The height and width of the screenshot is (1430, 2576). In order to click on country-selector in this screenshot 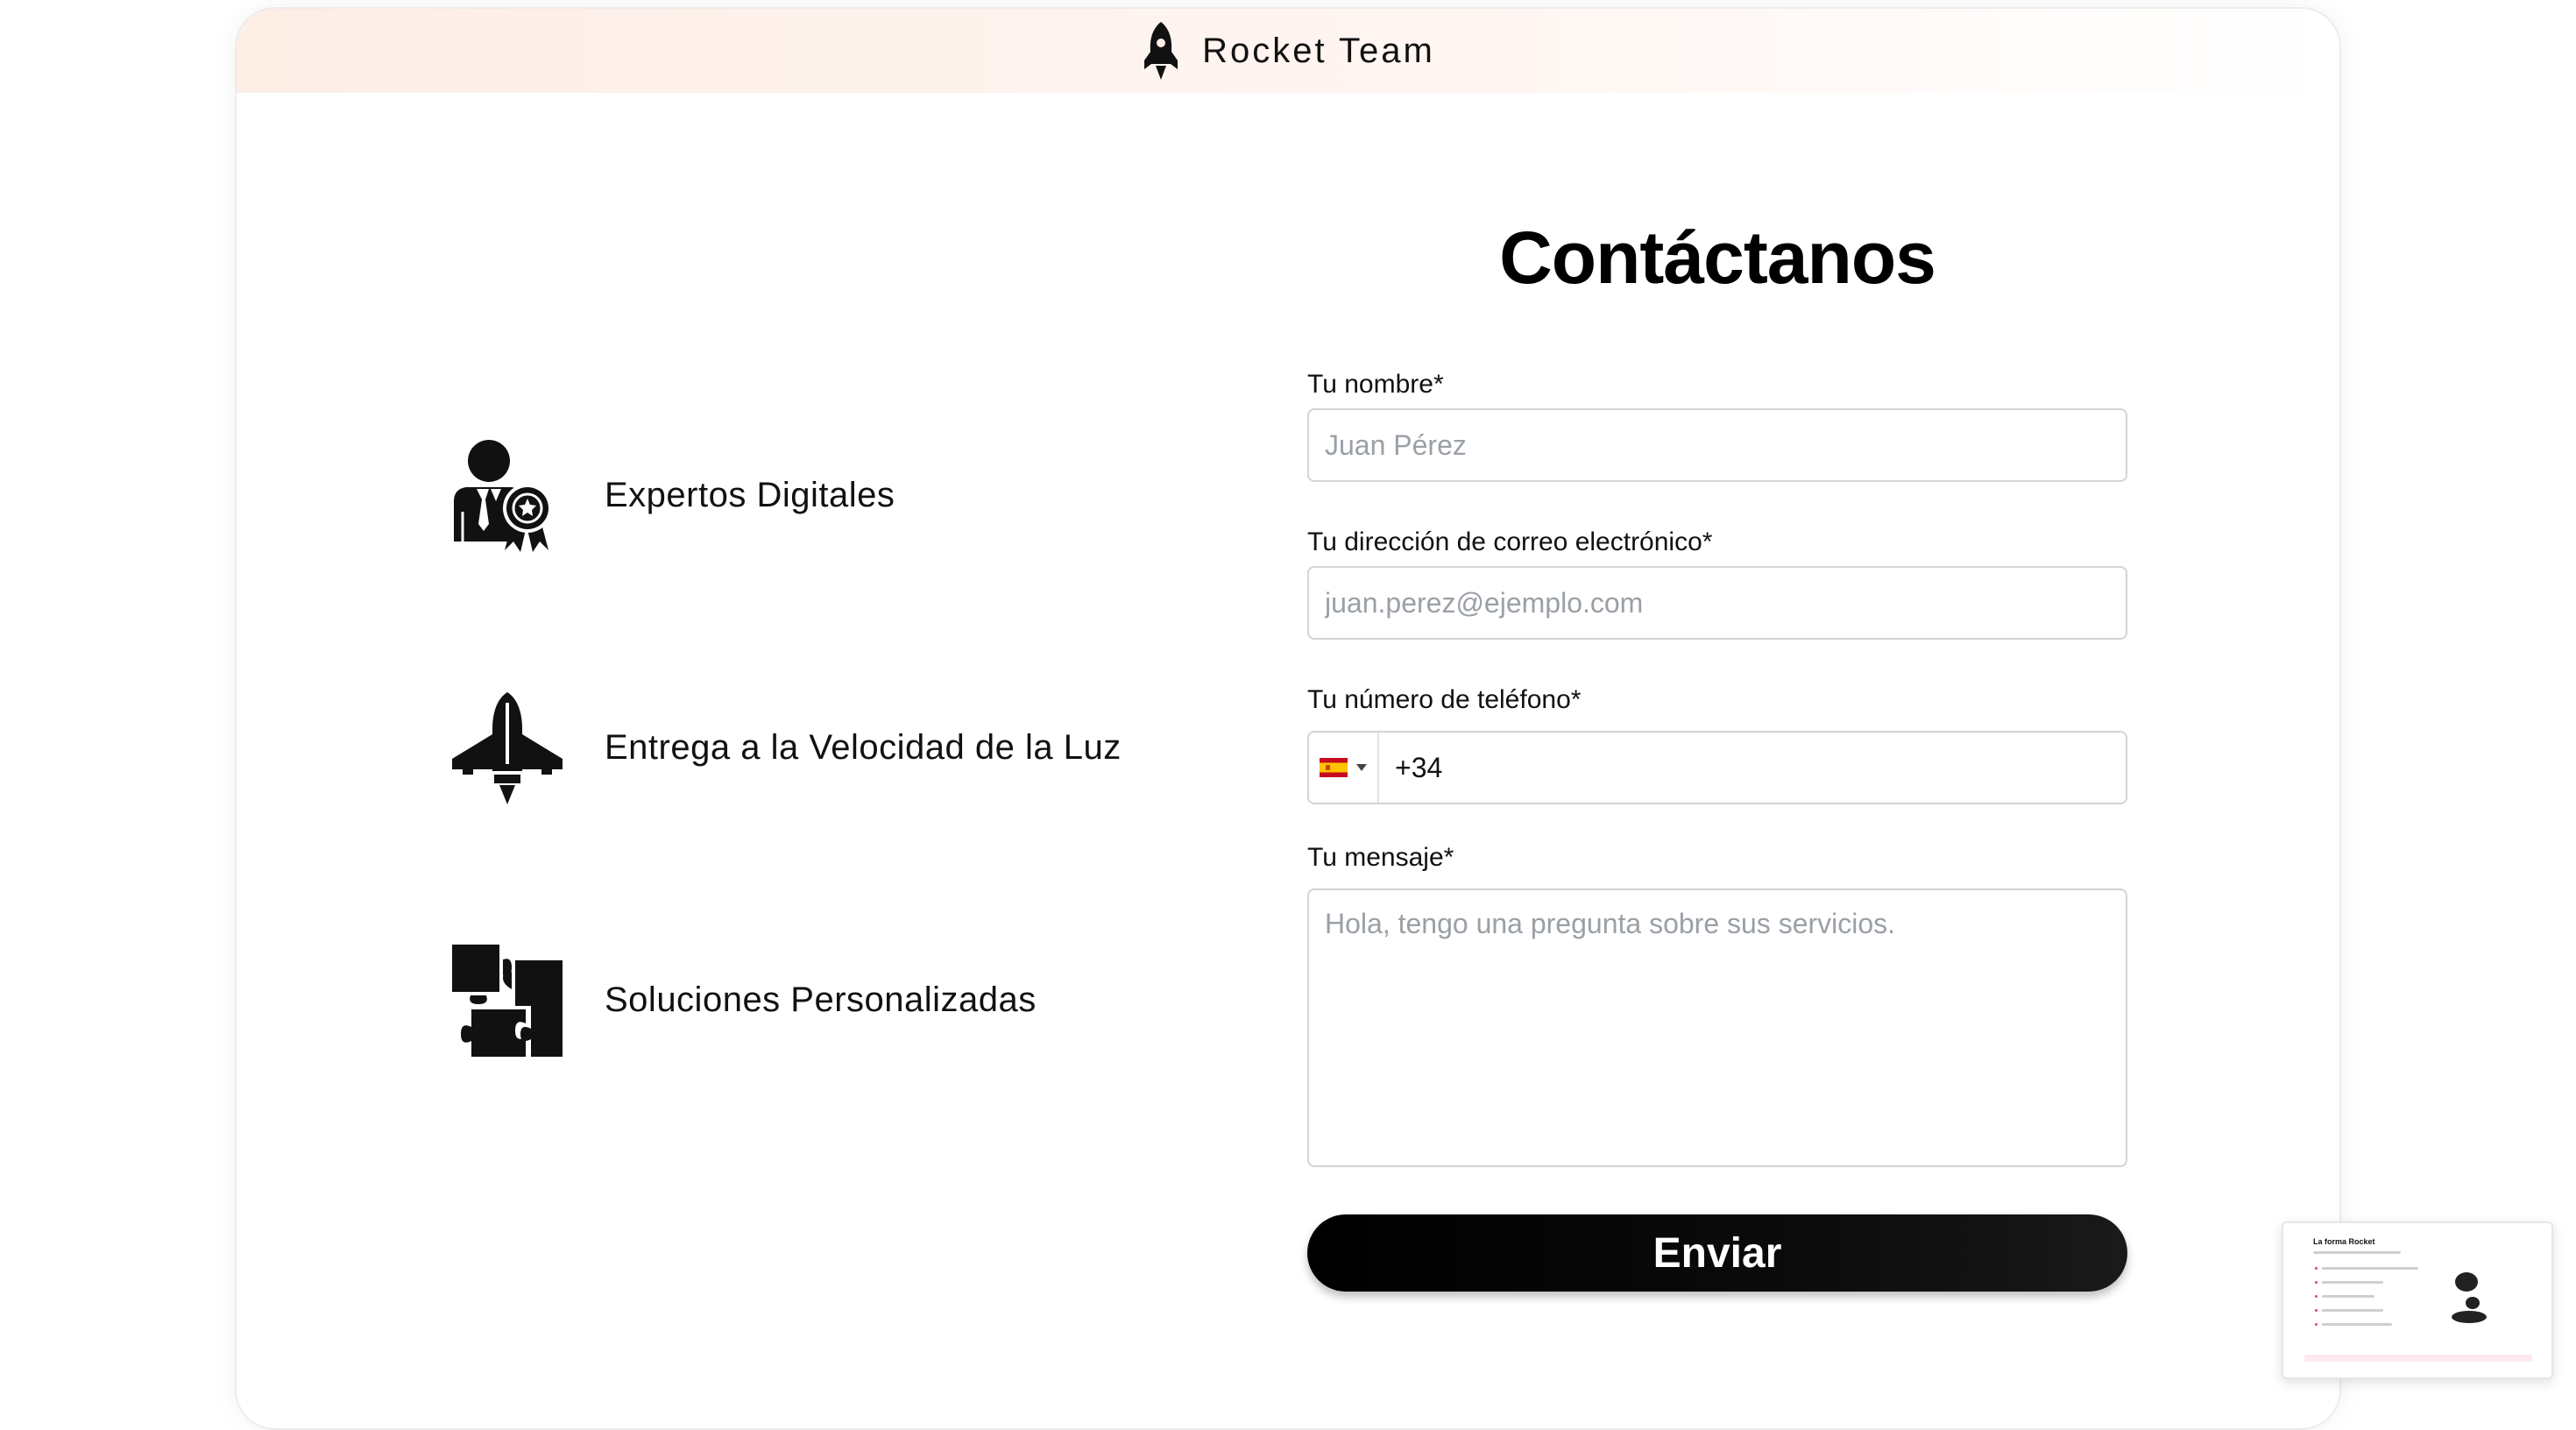, I will do `click(1344, 768)`.